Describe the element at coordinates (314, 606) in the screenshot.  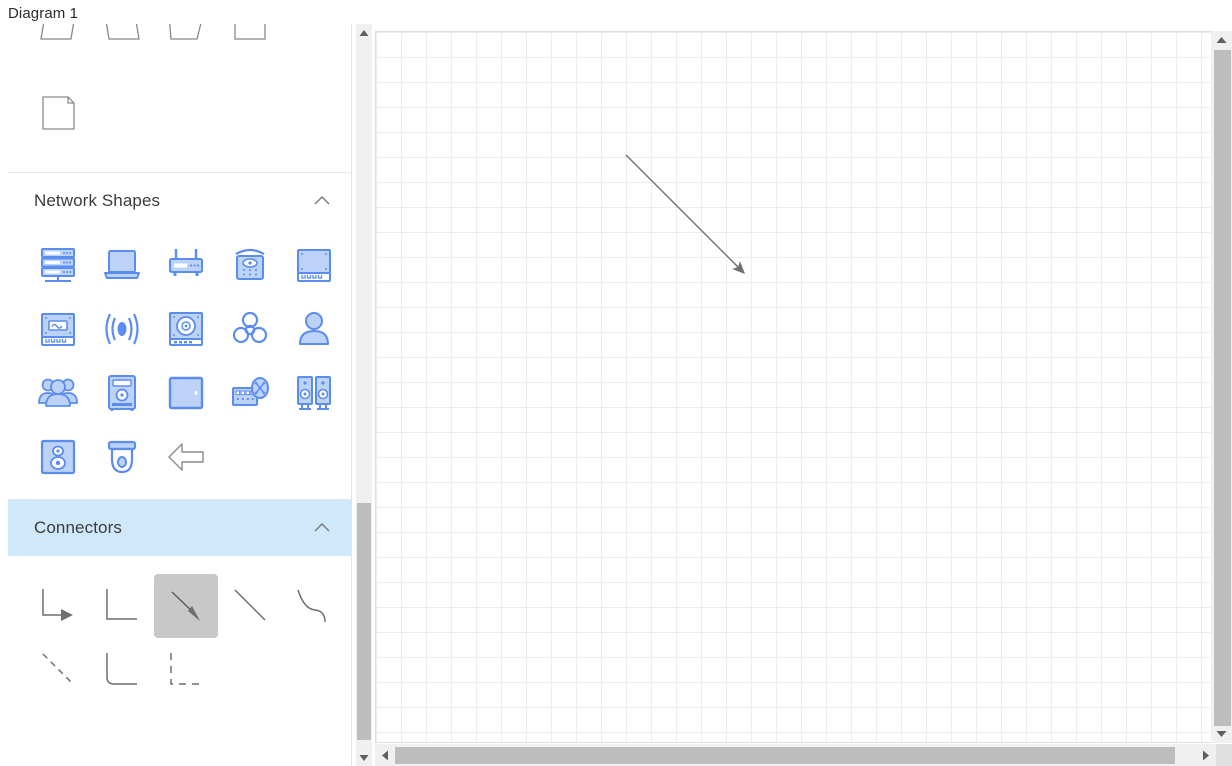
I see `connector-tile-curved-connector` at that location.